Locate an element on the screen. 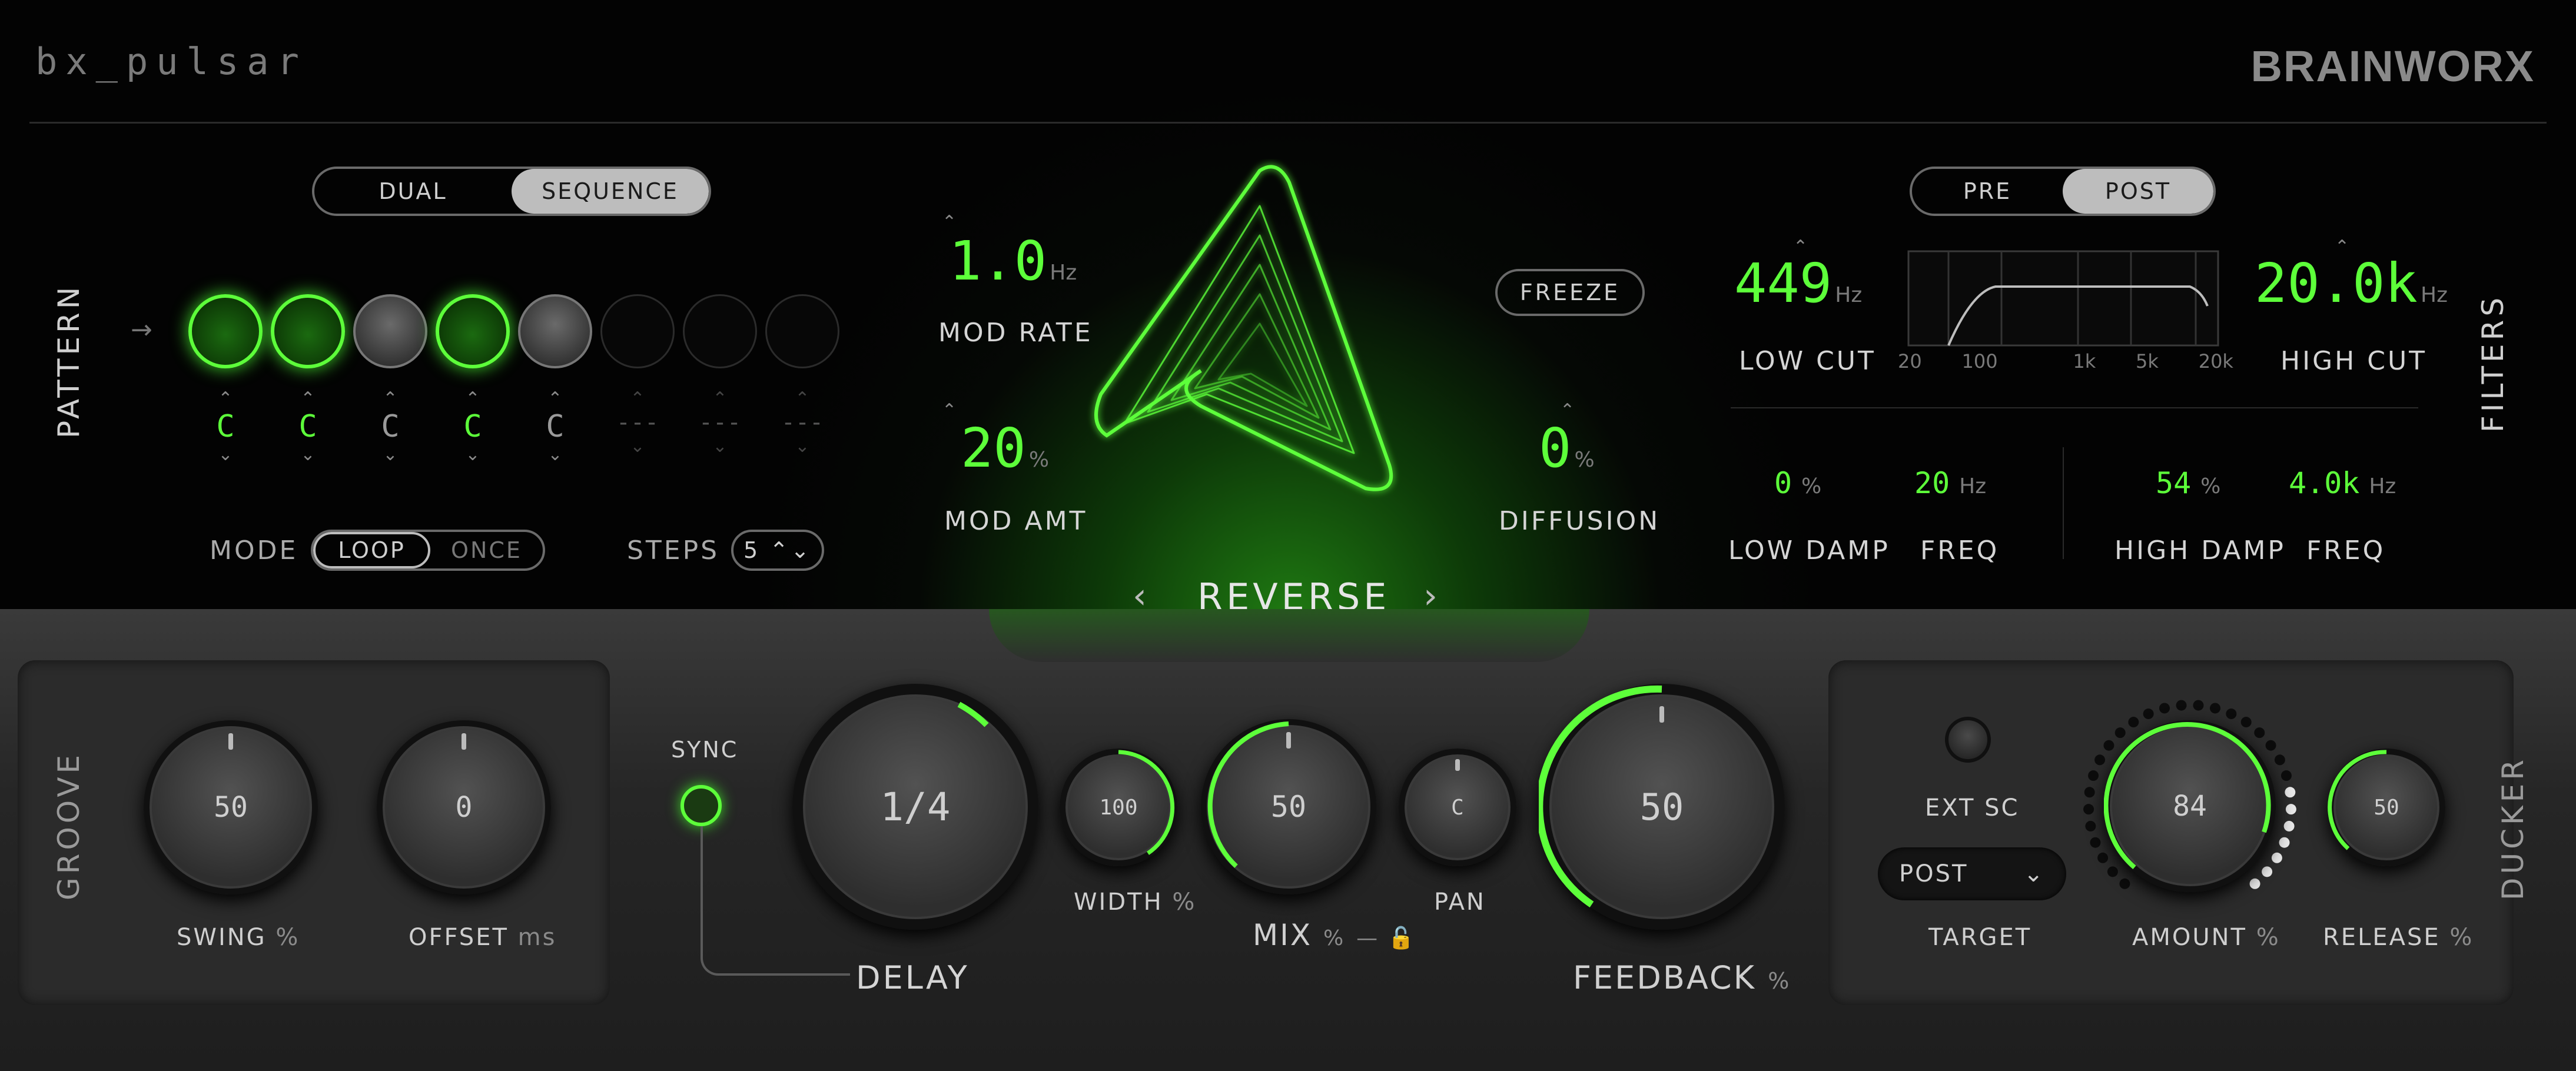 The width and height of the screenshot is (2576, 1071). header-divider is located at coordinates (1288, 123).